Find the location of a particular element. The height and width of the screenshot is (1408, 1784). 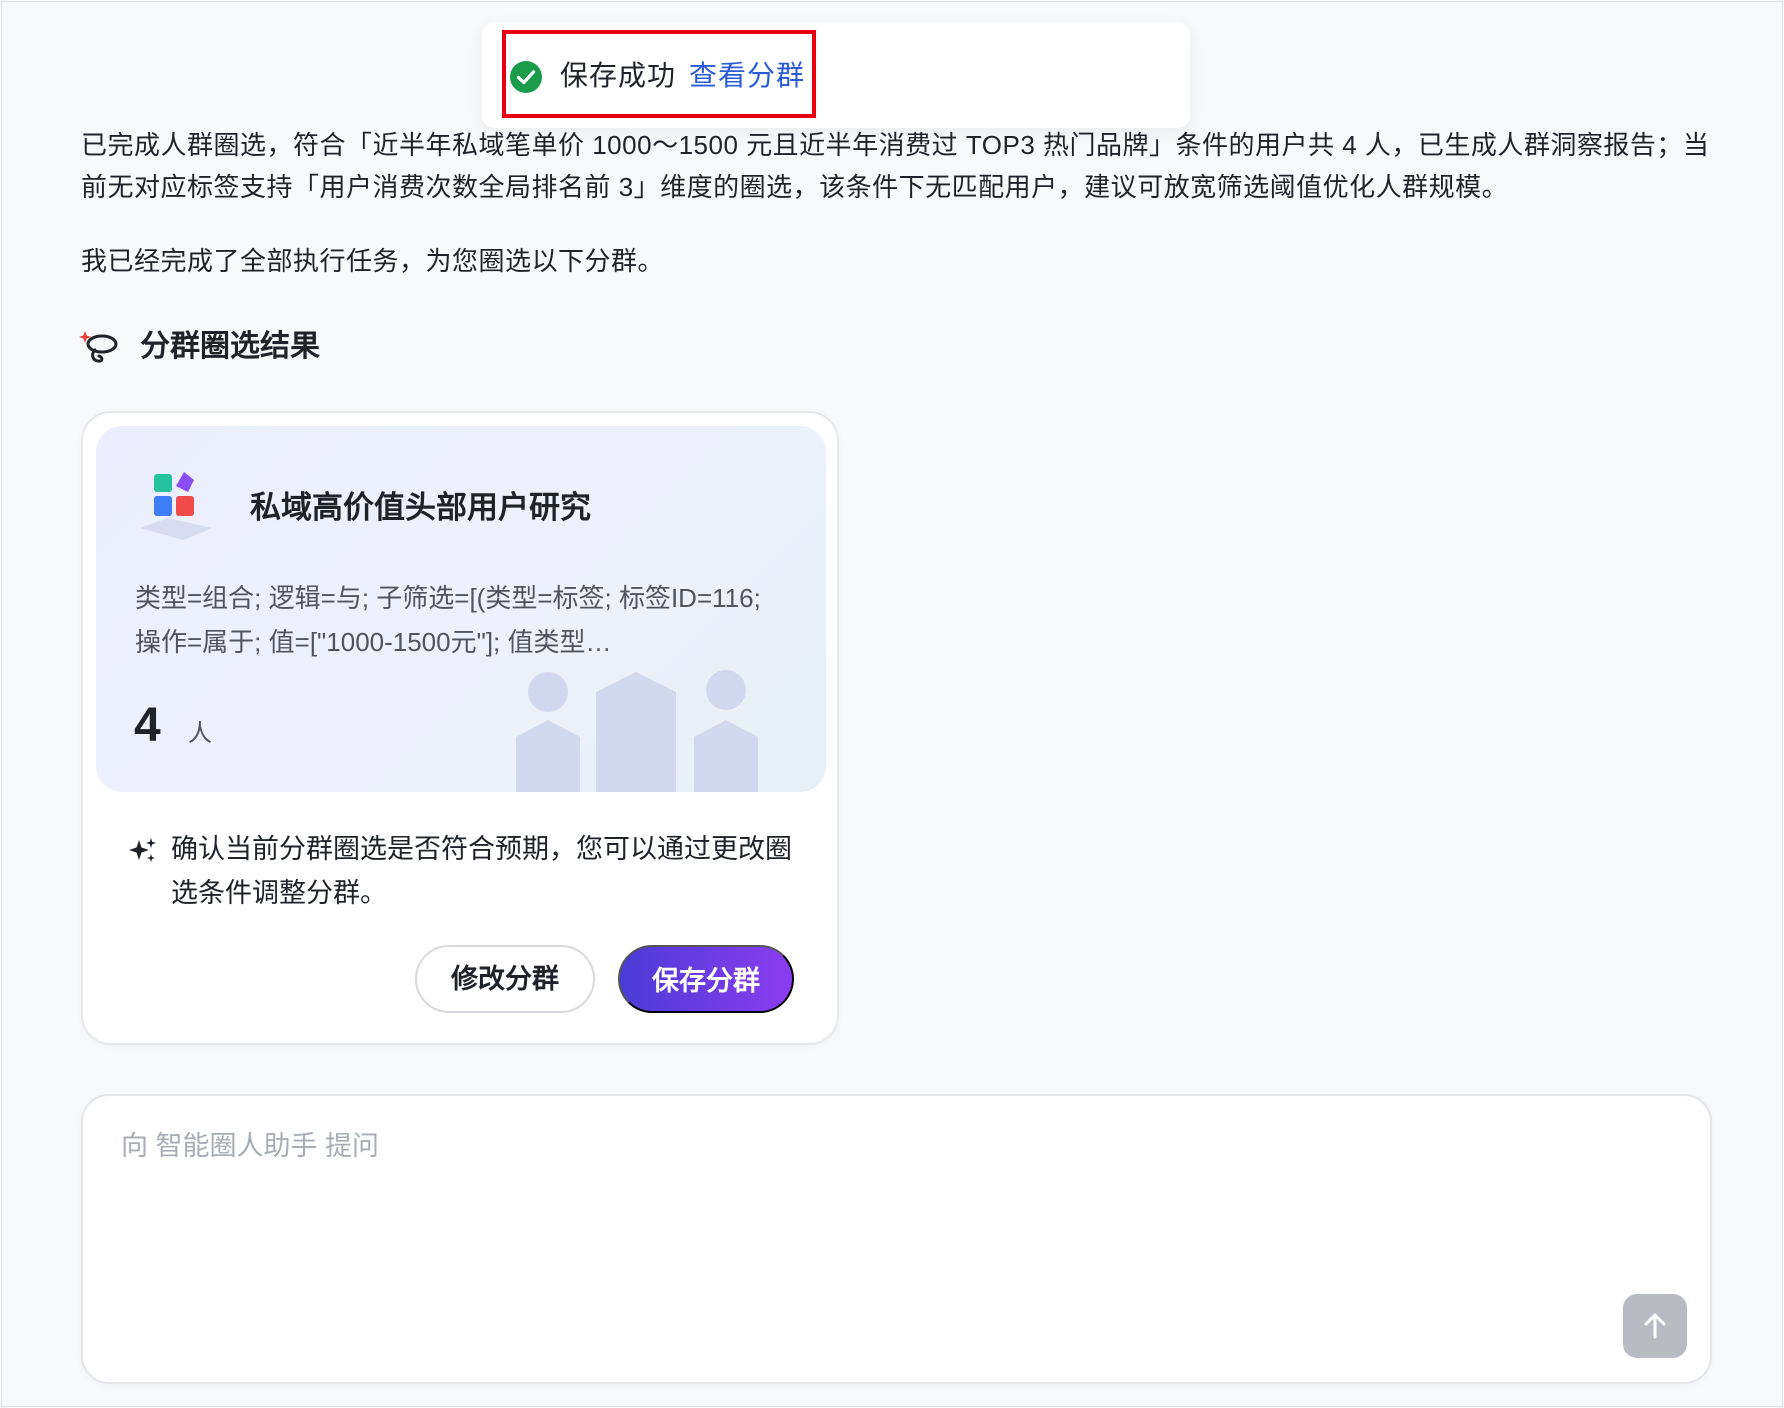

arrow-up-icon is located at coordinates (1655, 1326).